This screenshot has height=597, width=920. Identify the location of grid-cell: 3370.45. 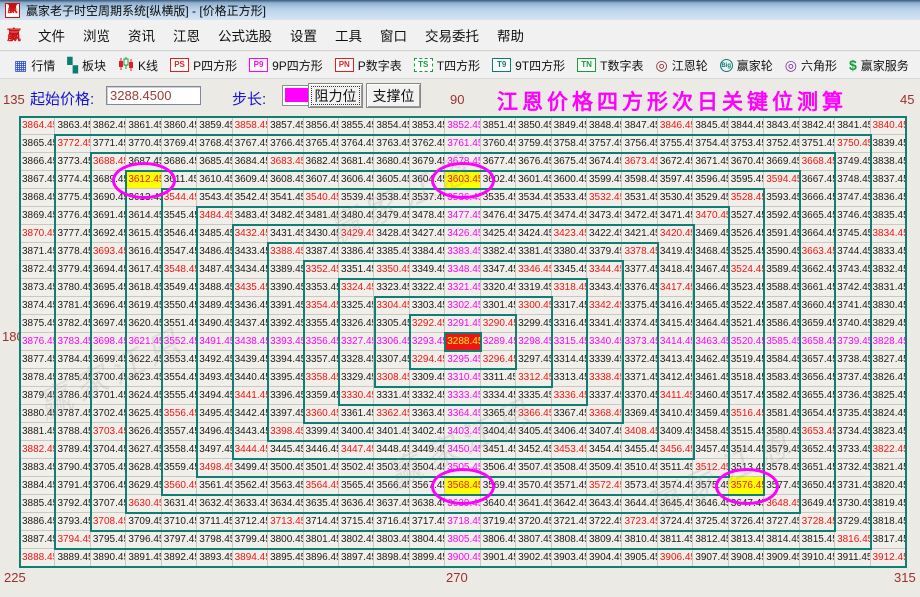
(640, 396).